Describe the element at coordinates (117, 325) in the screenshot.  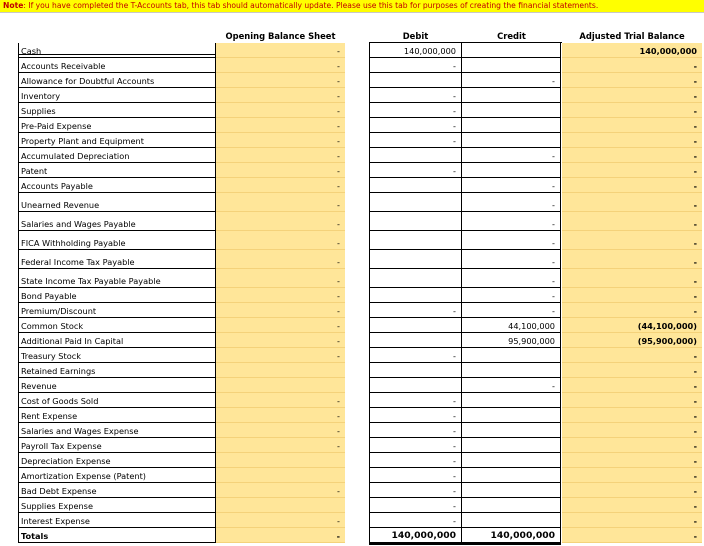
I see `cell-label: Common Stock` at that location.